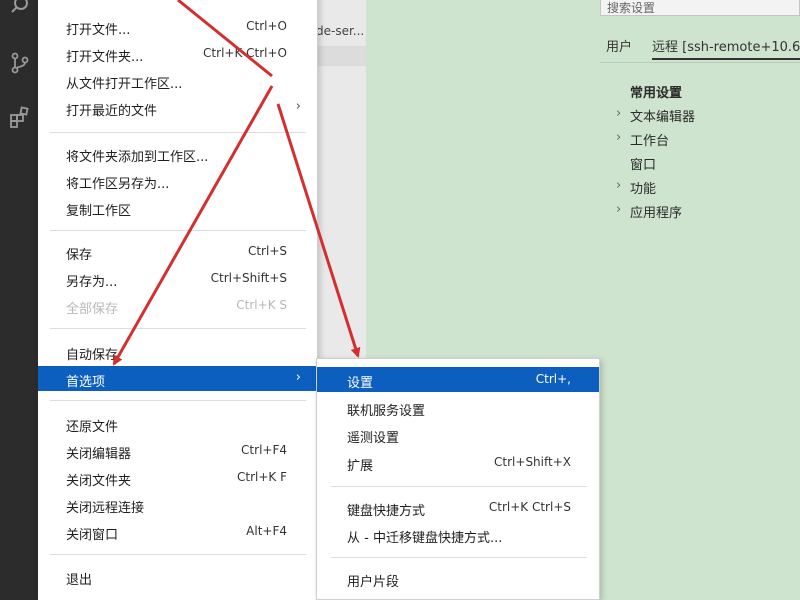  What do you see at coordinates (86, 382) in the screenshot?
I see `menu-item-label: 首选项` at bounding box center [86, 382].